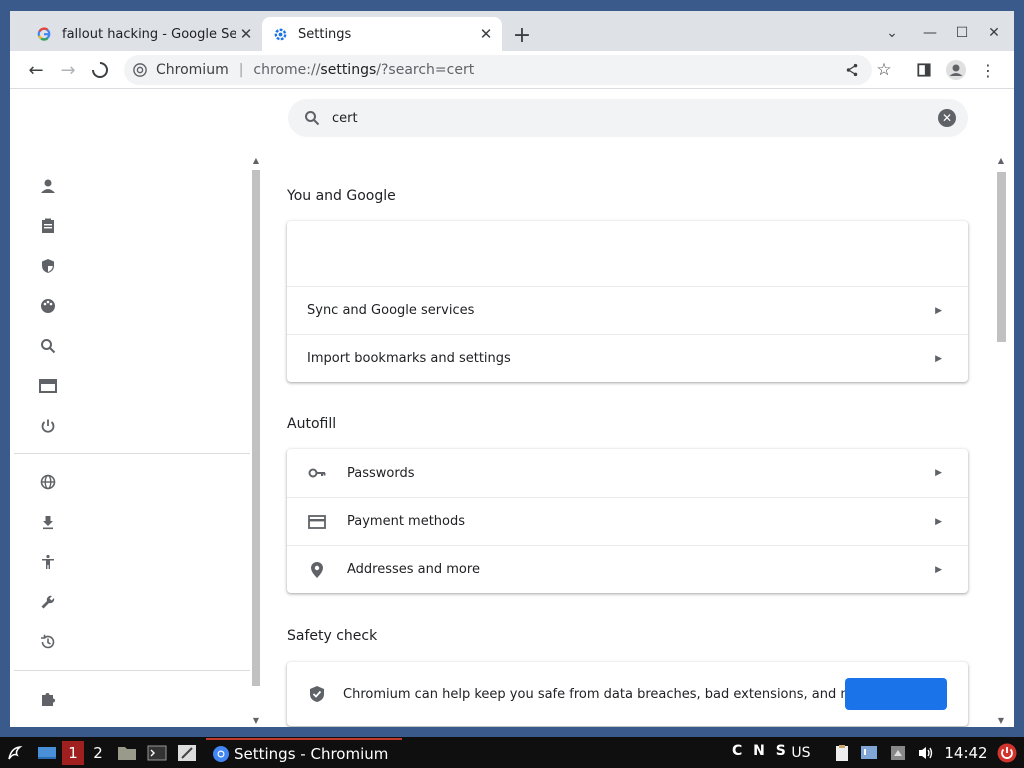 Image resolution: width=1024 pixels, height=768 pixels. What do you see at coordinates (36, 70) in the screenshot?
I see `back-arrow-icon: ←` at bounding box center [36, 70].